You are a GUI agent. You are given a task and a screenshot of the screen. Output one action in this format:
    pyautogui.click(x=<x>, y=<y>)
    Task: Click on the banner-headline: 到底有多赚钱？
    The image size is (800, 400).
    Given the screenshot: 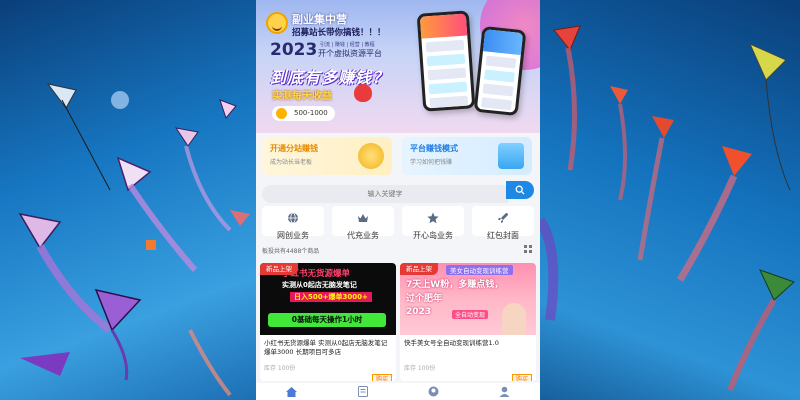 What is the action you would take?
    pyautogui.click(x=330, y=77)
    